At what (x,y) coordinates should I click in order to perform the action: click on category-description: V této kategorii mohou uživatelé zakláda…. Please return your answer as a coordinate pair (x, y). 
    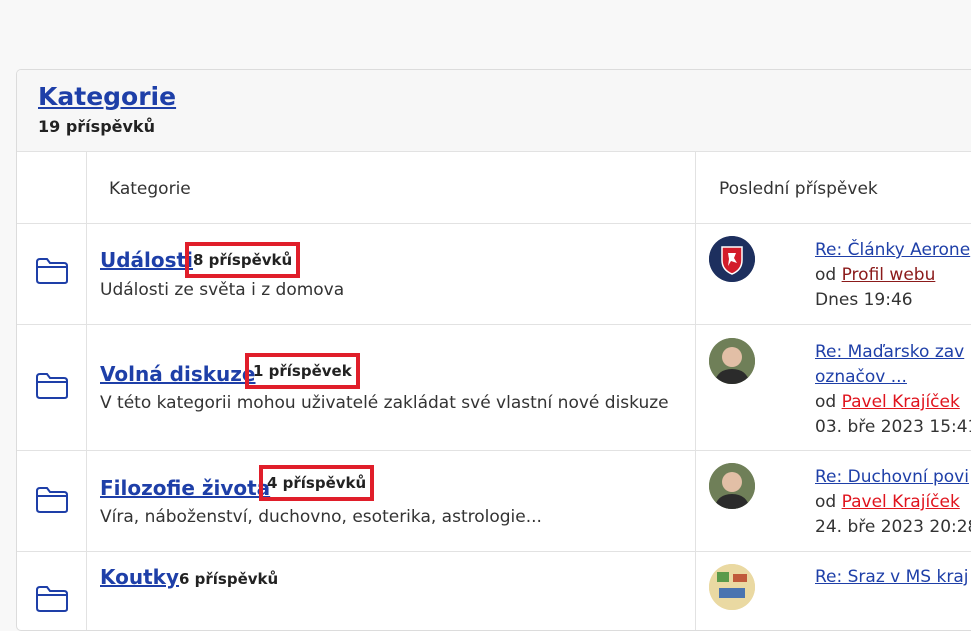
    Looking at the image, I should click on (384, 403).